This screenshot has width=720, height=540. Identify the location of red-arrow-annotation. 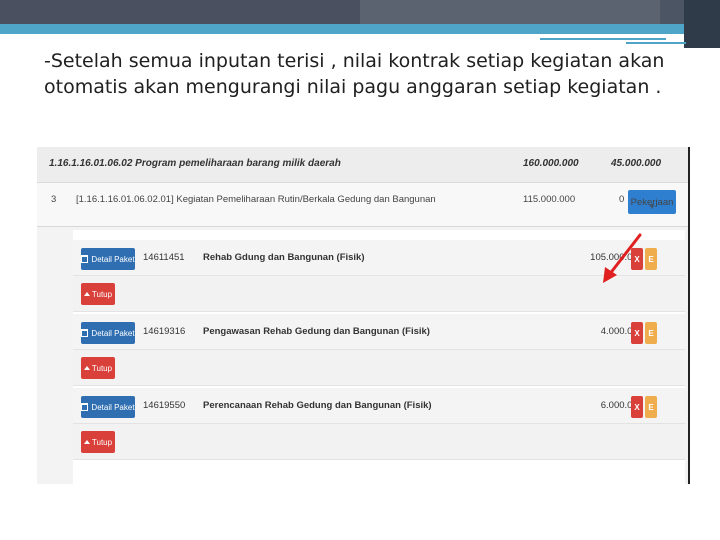
(622, 258).